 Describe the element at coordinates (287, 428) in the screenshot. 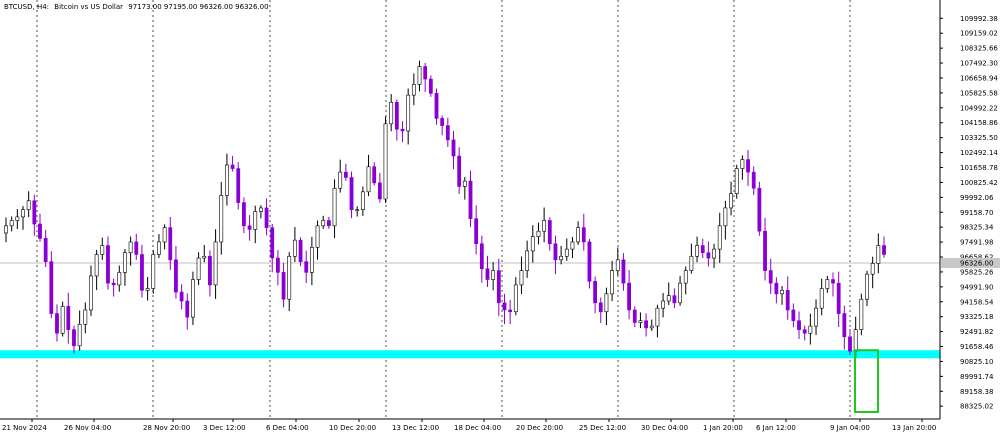

I see `time-axis-label: 6 Dec 04:00` at that location.